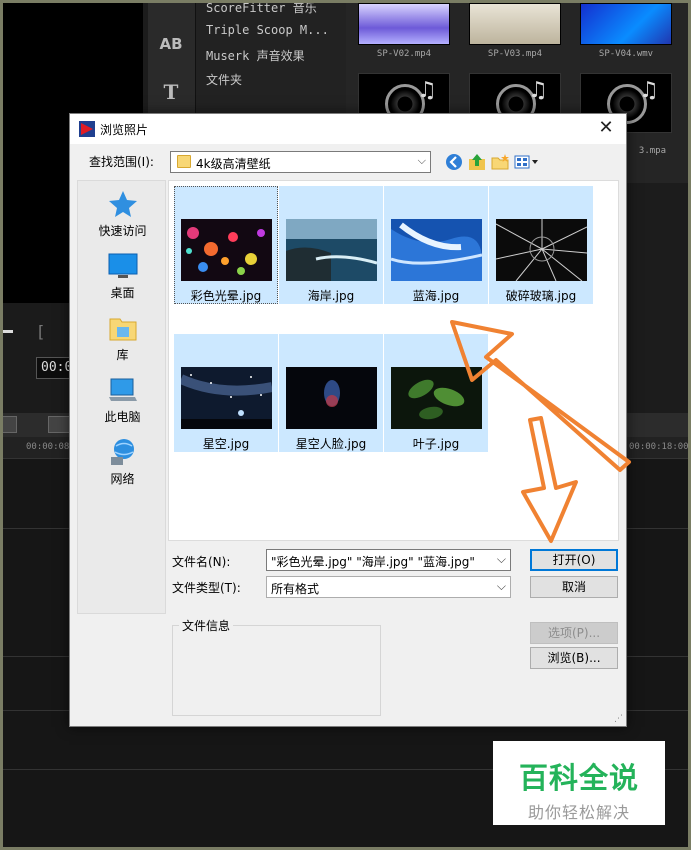 Image resolution: width=691 pixels, height=850 pixels. What do you see at coordinates (261, 8) in the screenshot?
I see `menu-item-scorefitter: ScoreFitter 音乐` at bounding box center [261, 8].